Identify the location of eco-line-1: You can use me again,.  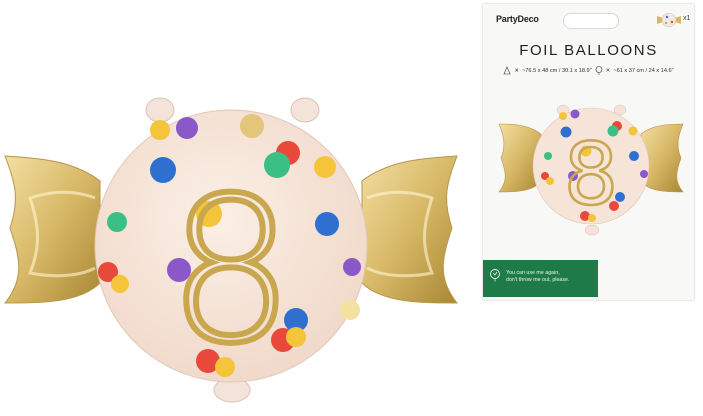
(533, 273).